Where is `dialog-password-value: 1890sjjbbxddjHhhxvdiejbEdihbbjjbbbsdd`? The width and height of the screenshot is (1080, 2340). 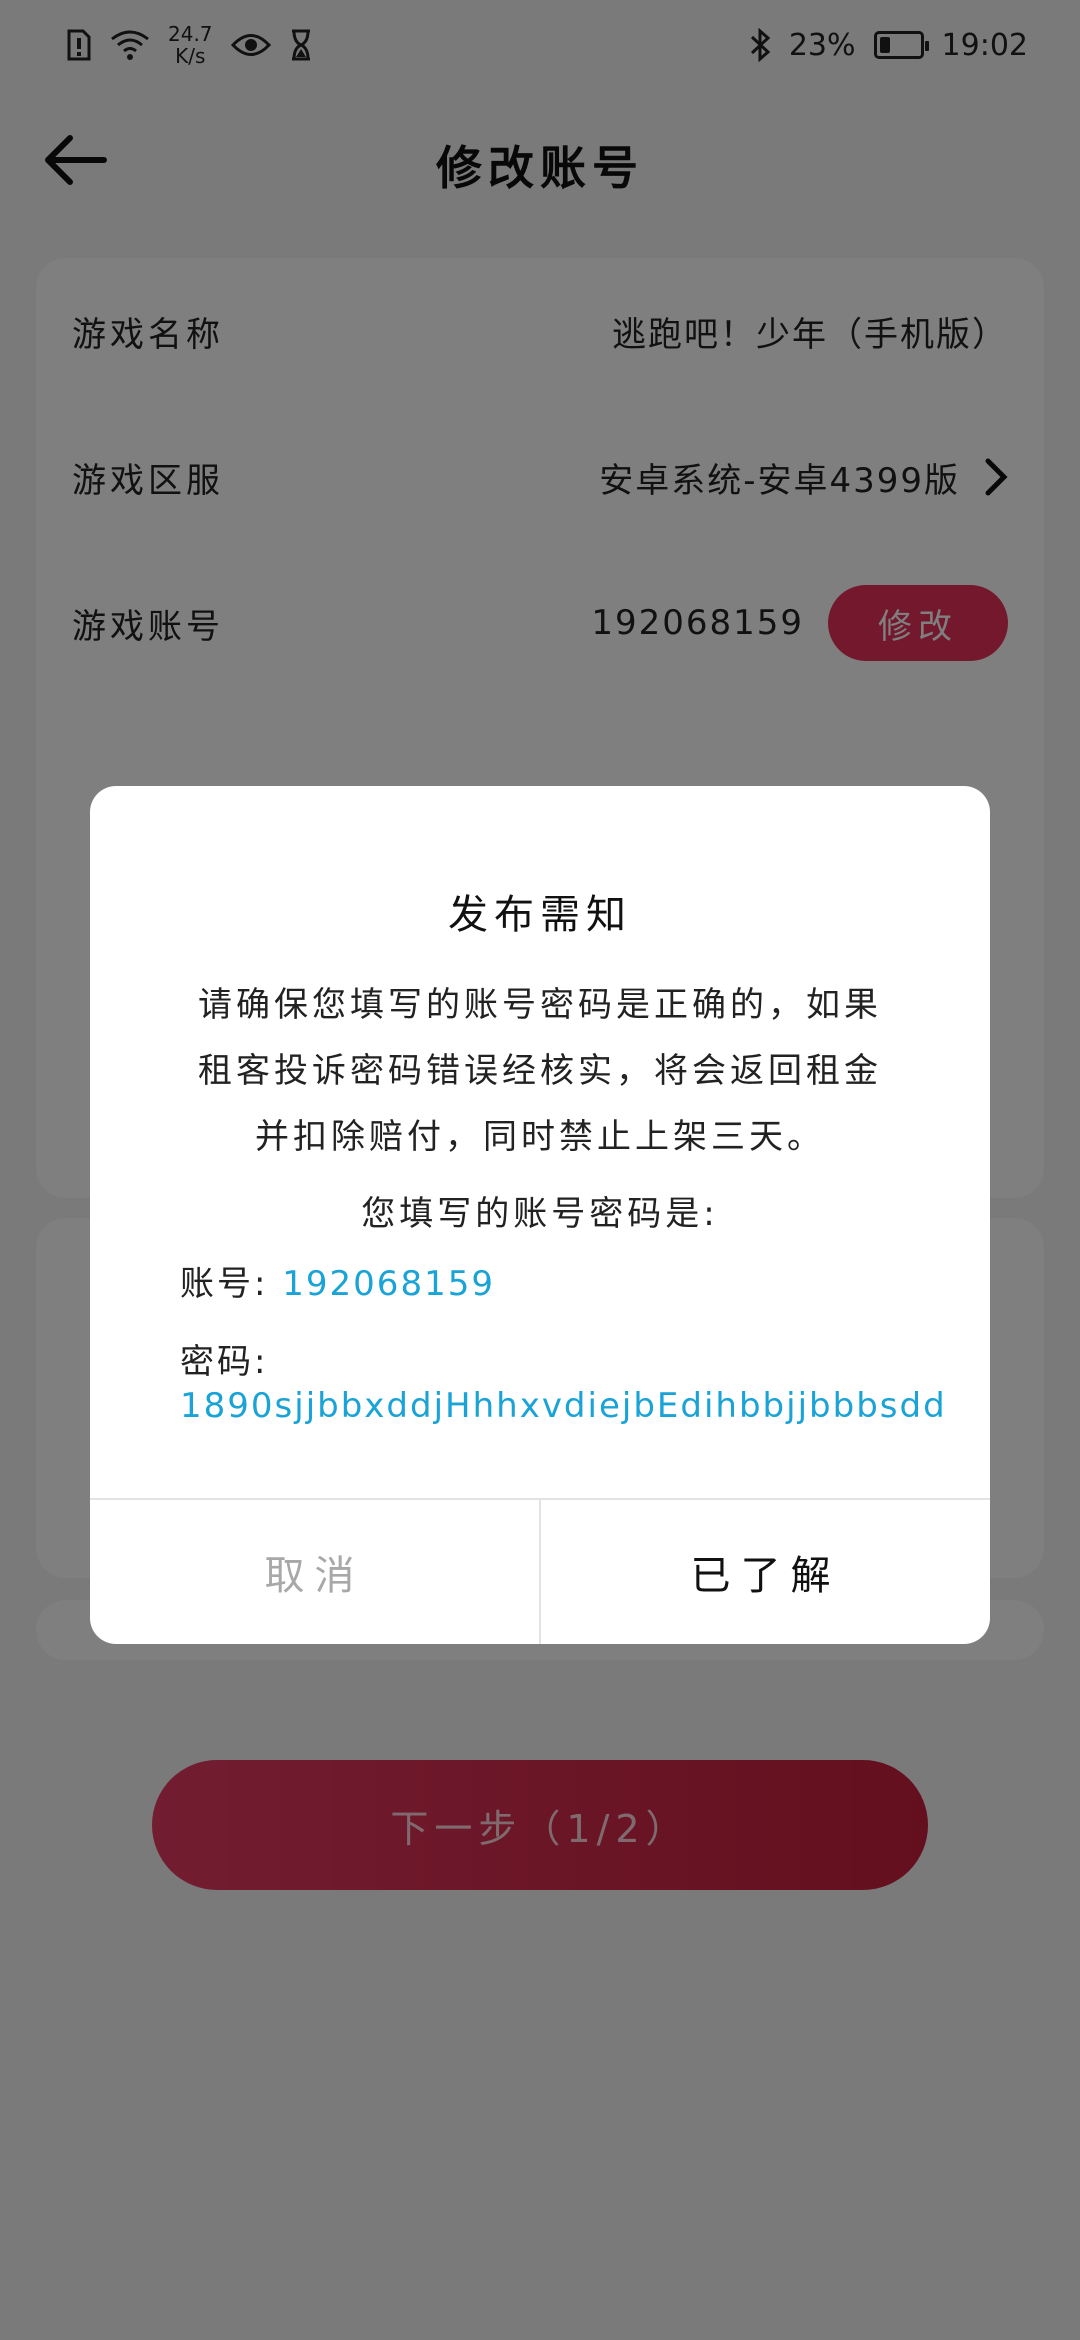 dialog-password-value: 1890sjjbbxddjHhhxvdiejbEdihbbjjbbbsdd is located at coordinates (563, 1406).